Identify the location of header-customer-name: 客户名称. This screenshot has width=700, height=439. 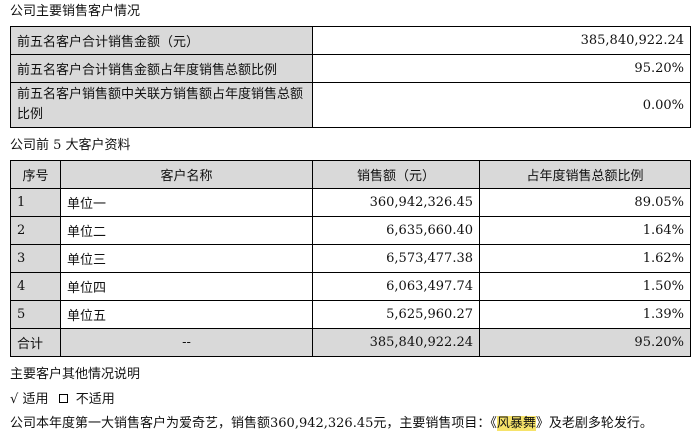
(186, 174).